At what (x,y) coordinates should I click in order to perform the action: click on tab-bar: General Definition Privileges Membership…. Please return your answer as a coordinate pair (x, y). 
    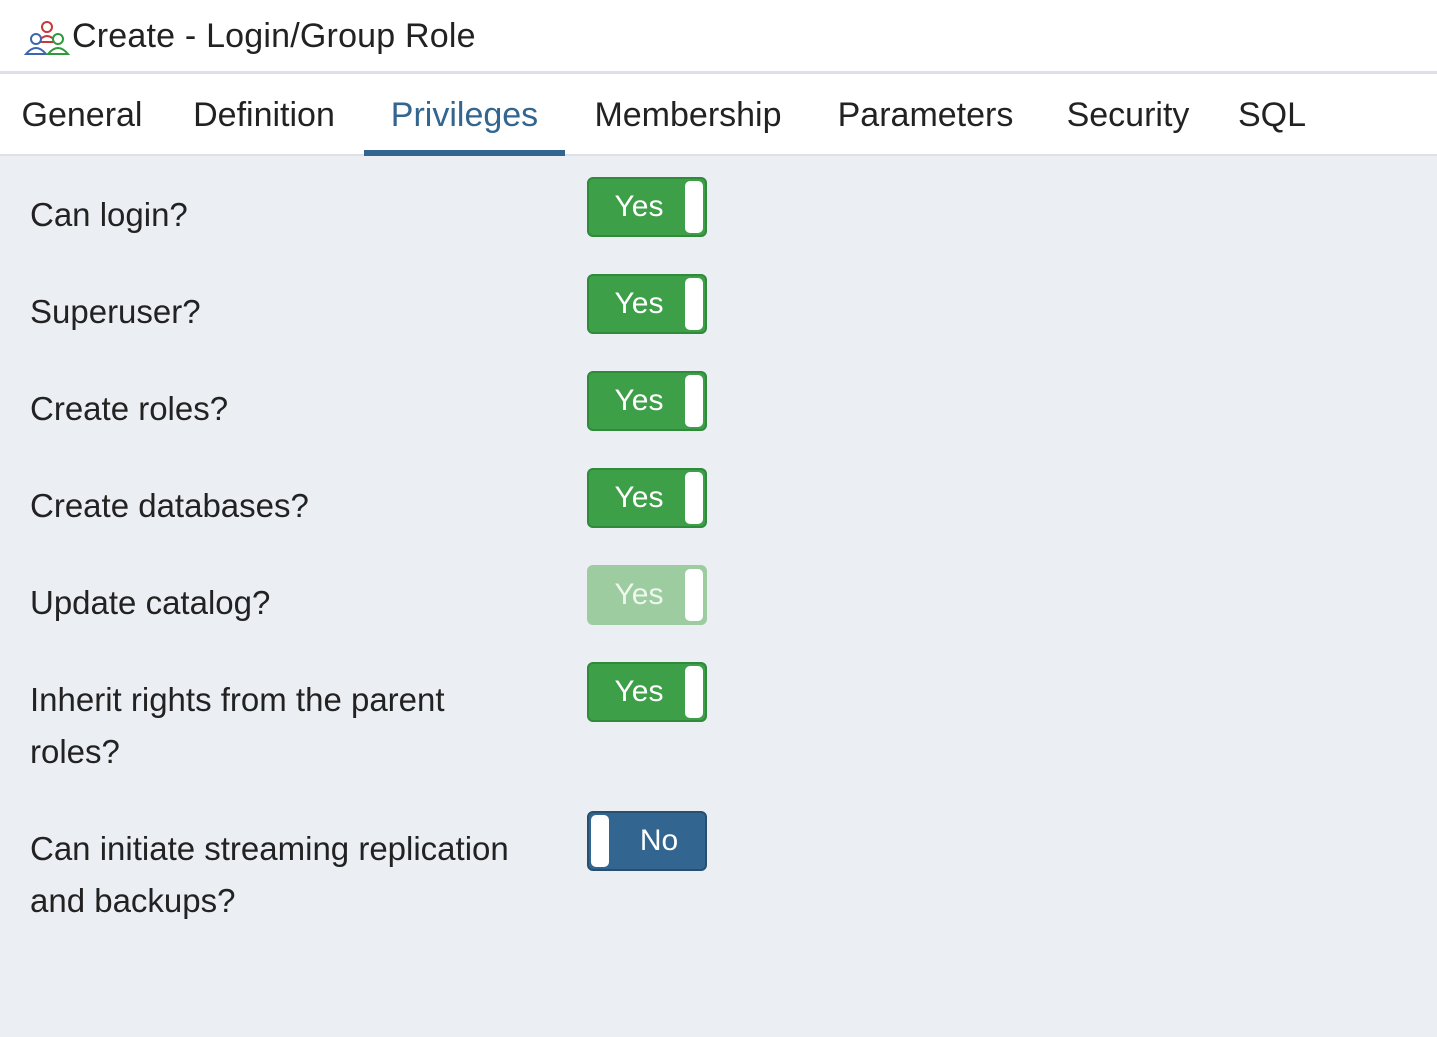
    Looking at the image, I should click on (718, 115).